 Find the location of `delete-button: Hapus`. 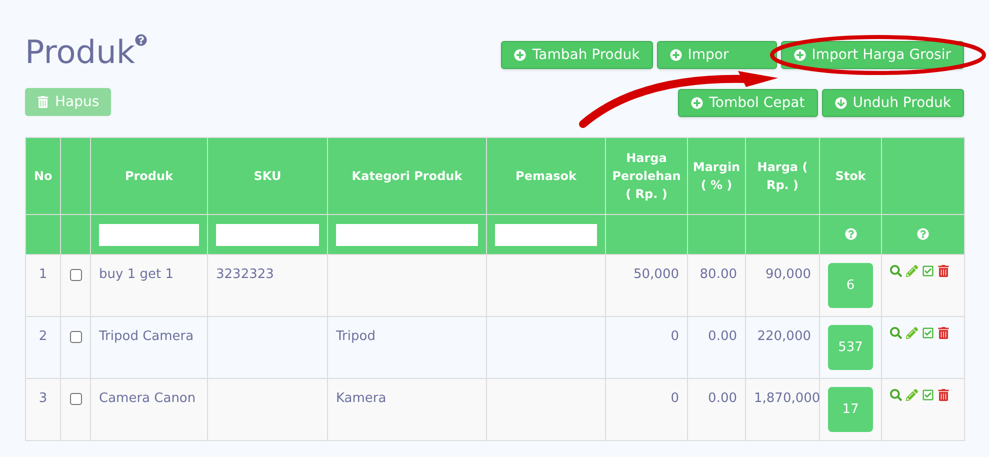

delete-button: Hapus is located at coordinates (68, 102).